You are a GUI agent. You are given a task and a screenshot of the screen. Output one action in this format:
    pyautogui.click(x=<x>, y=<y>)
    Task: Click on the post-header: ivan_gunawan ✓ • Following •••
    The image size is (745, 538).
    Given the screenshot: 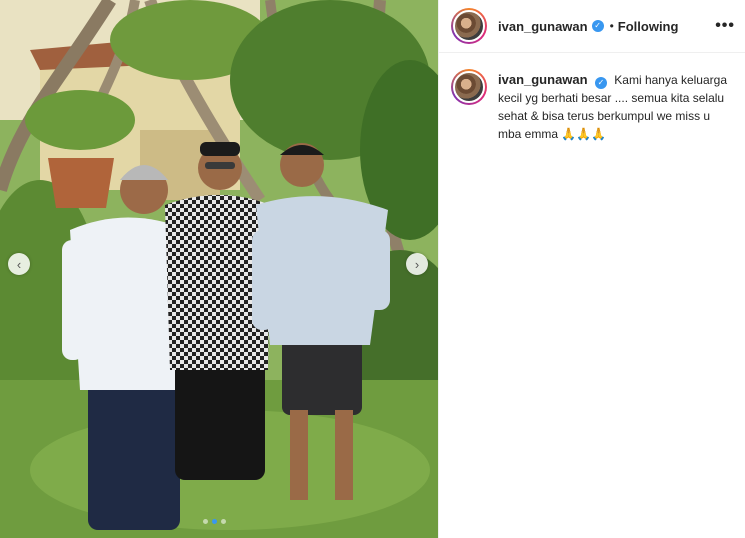 What is the action you would take?
    pyautogui.click(x=592, y=26)
    